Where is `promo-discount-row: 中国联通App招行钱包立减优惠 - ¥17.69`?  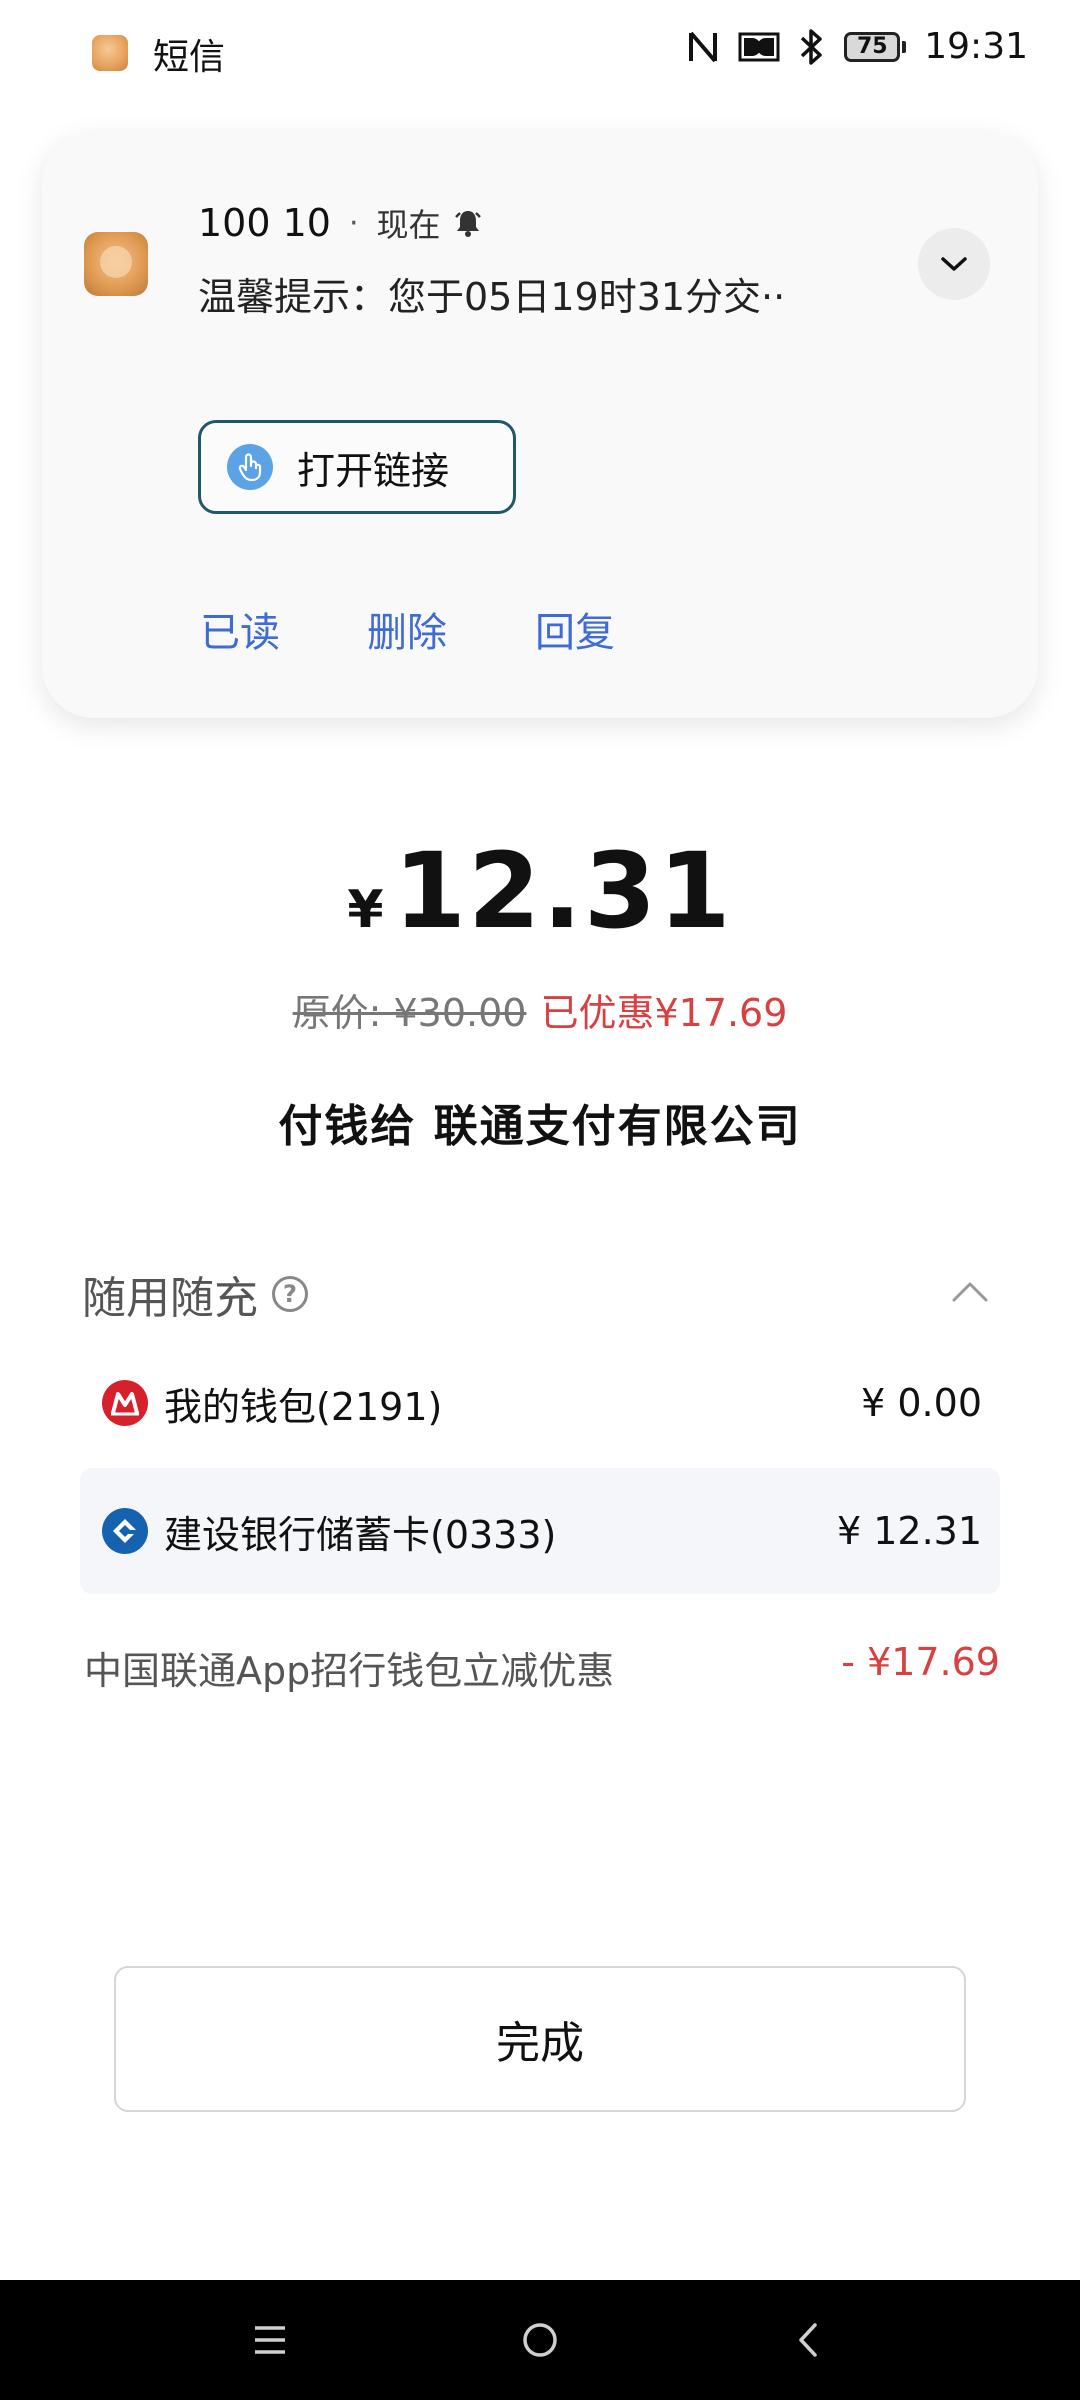 promo-discount-row: 中国联通App招行钱包立减优惠 - ¥17.69 is located at coordinates (542, 1667).